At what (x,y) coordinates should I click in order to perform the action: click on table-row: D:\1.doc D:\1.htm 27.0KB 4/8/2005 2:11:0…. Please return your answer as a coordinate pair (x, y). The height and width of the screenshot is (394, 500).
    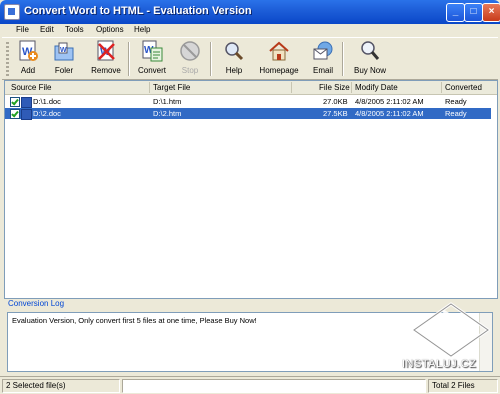
    Looking at the image, I should click on (248, 102).